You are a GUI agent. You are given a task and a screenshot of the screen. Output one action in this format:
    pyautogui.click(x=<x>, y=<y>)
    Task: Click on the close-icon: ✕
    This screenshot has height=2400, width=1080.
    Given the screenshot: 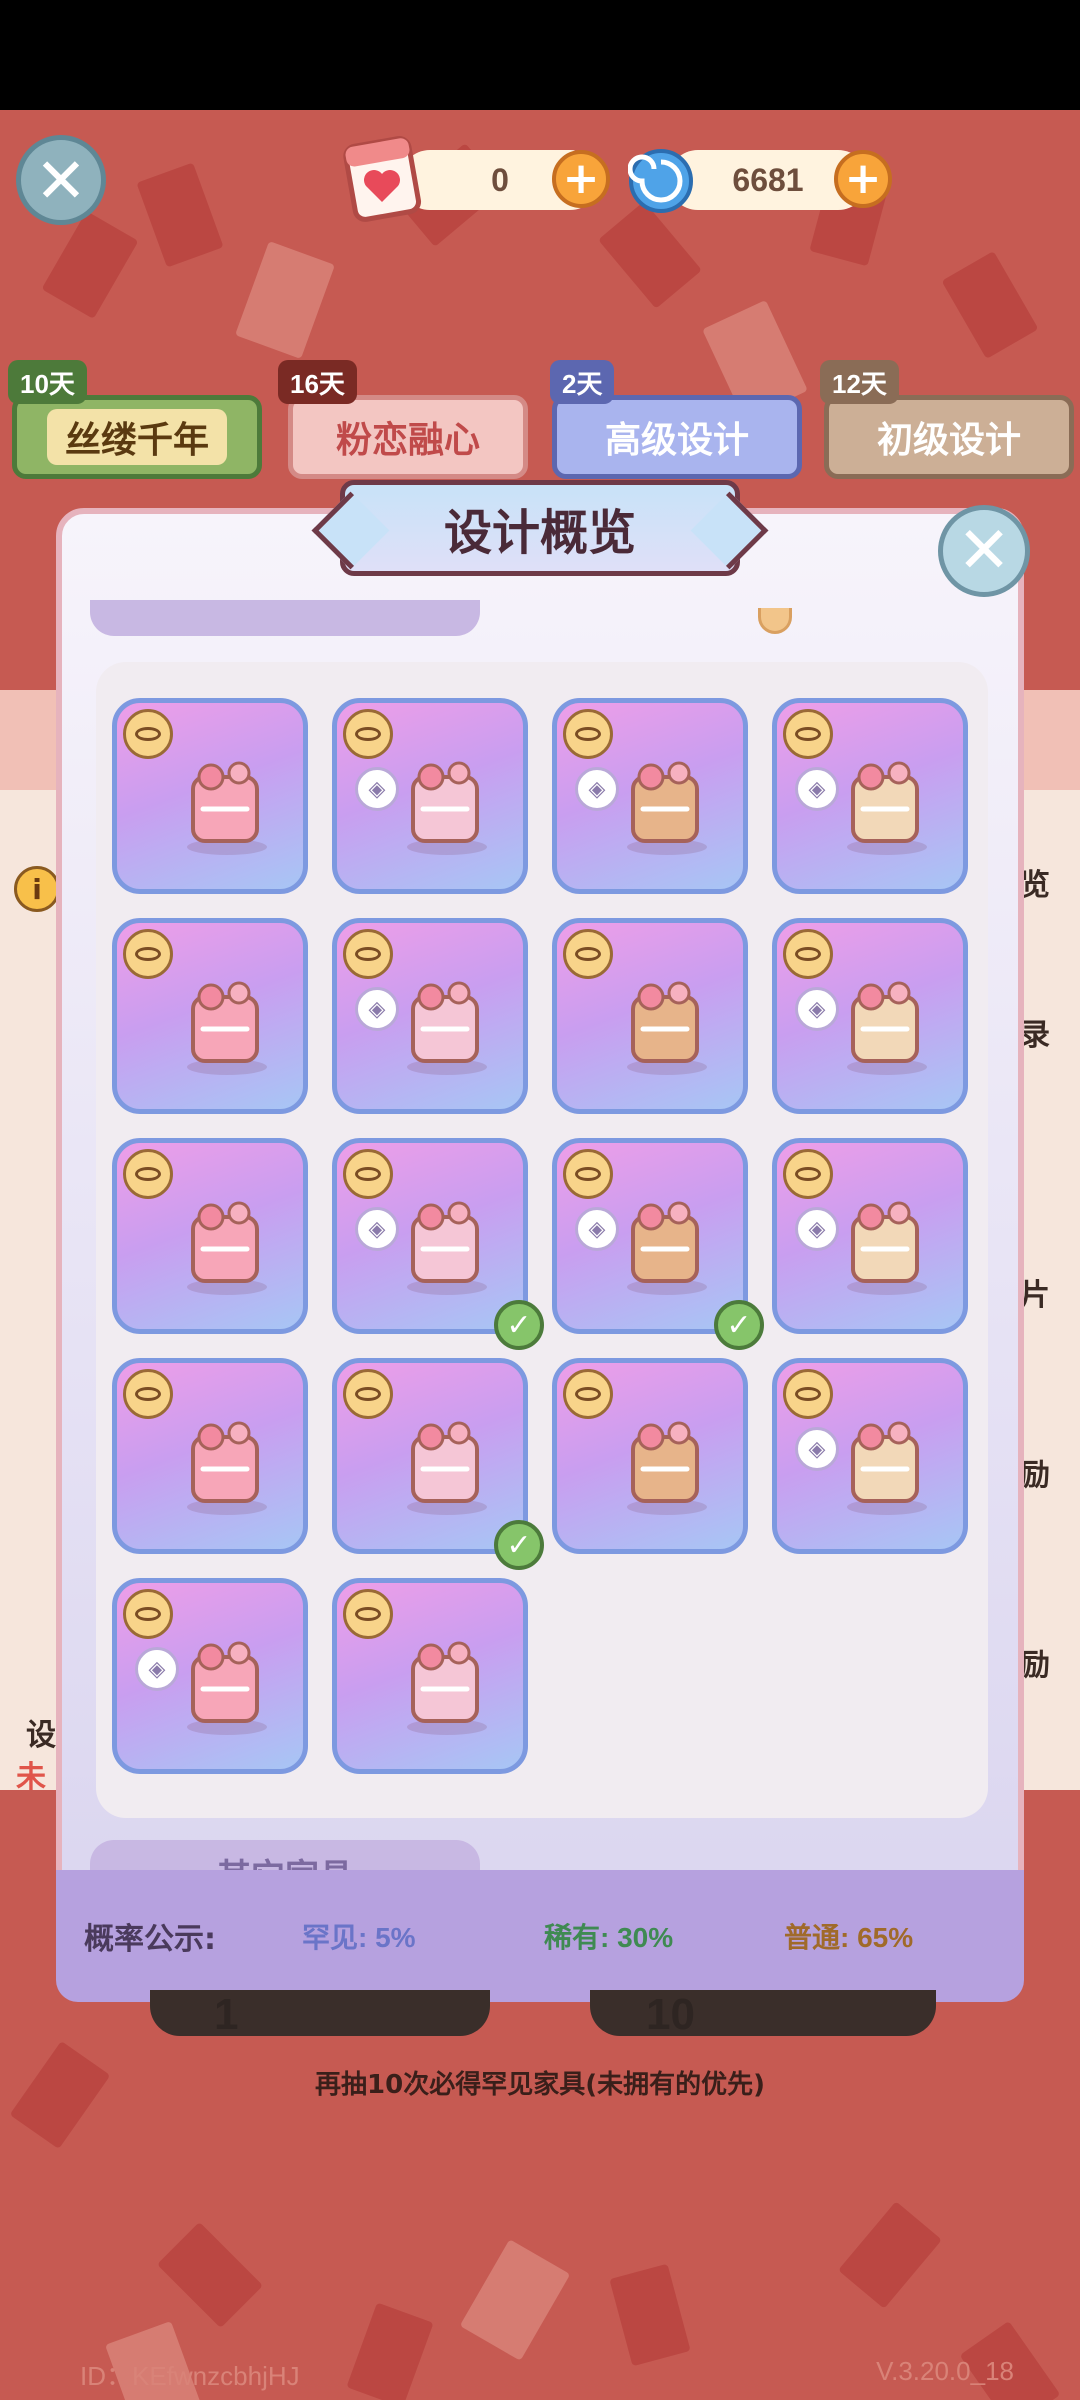 What is the action you would take?
    pyautogui.click(x=61, y=180)
    